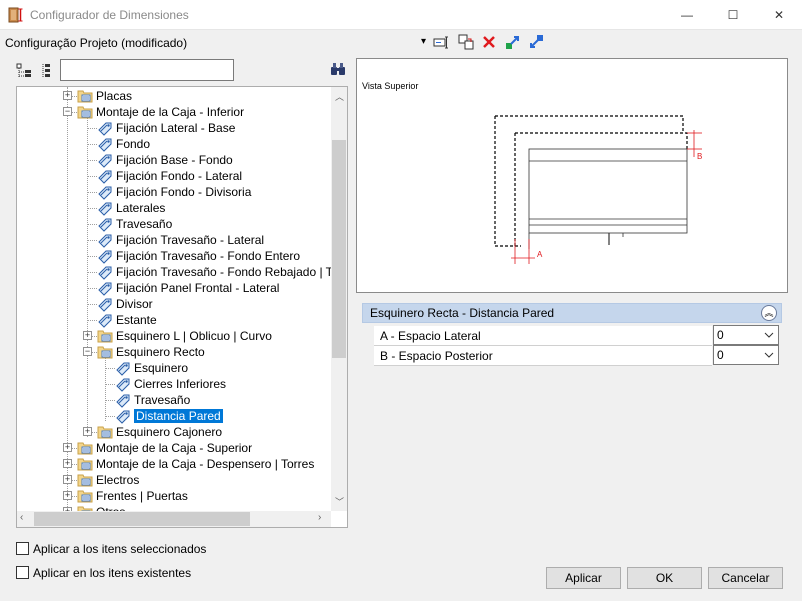 Image resolution: width=802 pixels, height=601 pixels. I want to click on tree-item: Fijación Fondo - Lateral, so click(179, 176).